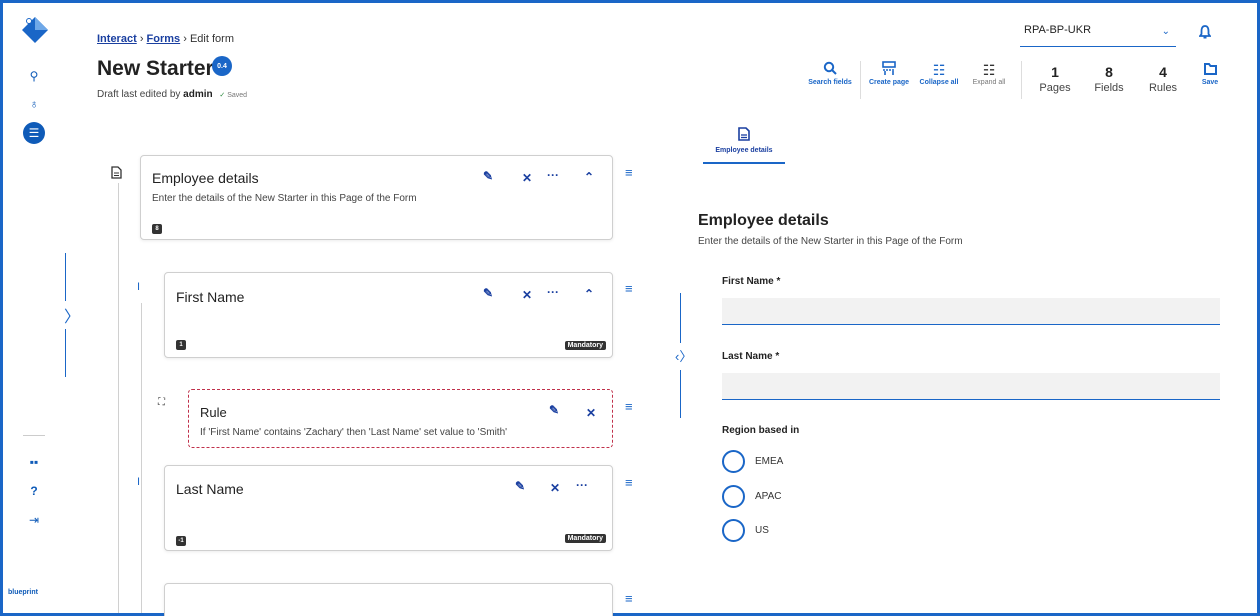  Describe the element at coordinates (751, 356) in the screenshot. I see `last-name-label: Last Name *` at that location.